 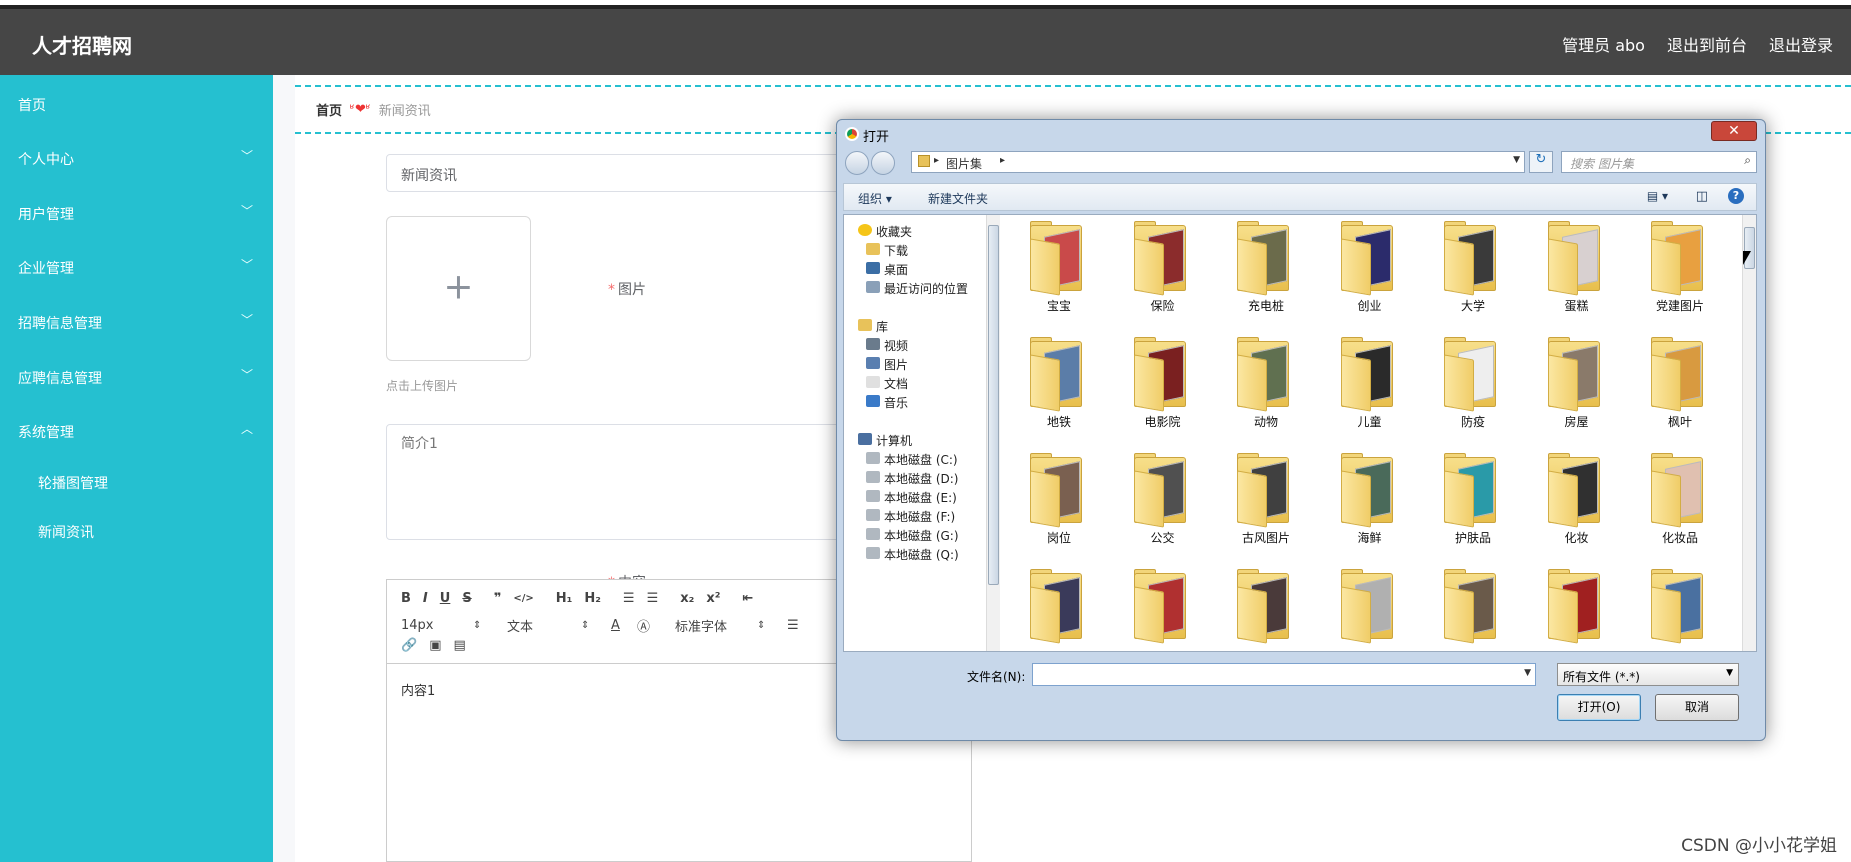 What do you see at coordinates (914, 231) in the screenshot?
I see `nav-tree-item: 收藏夹` at bounding box center [914, 231].